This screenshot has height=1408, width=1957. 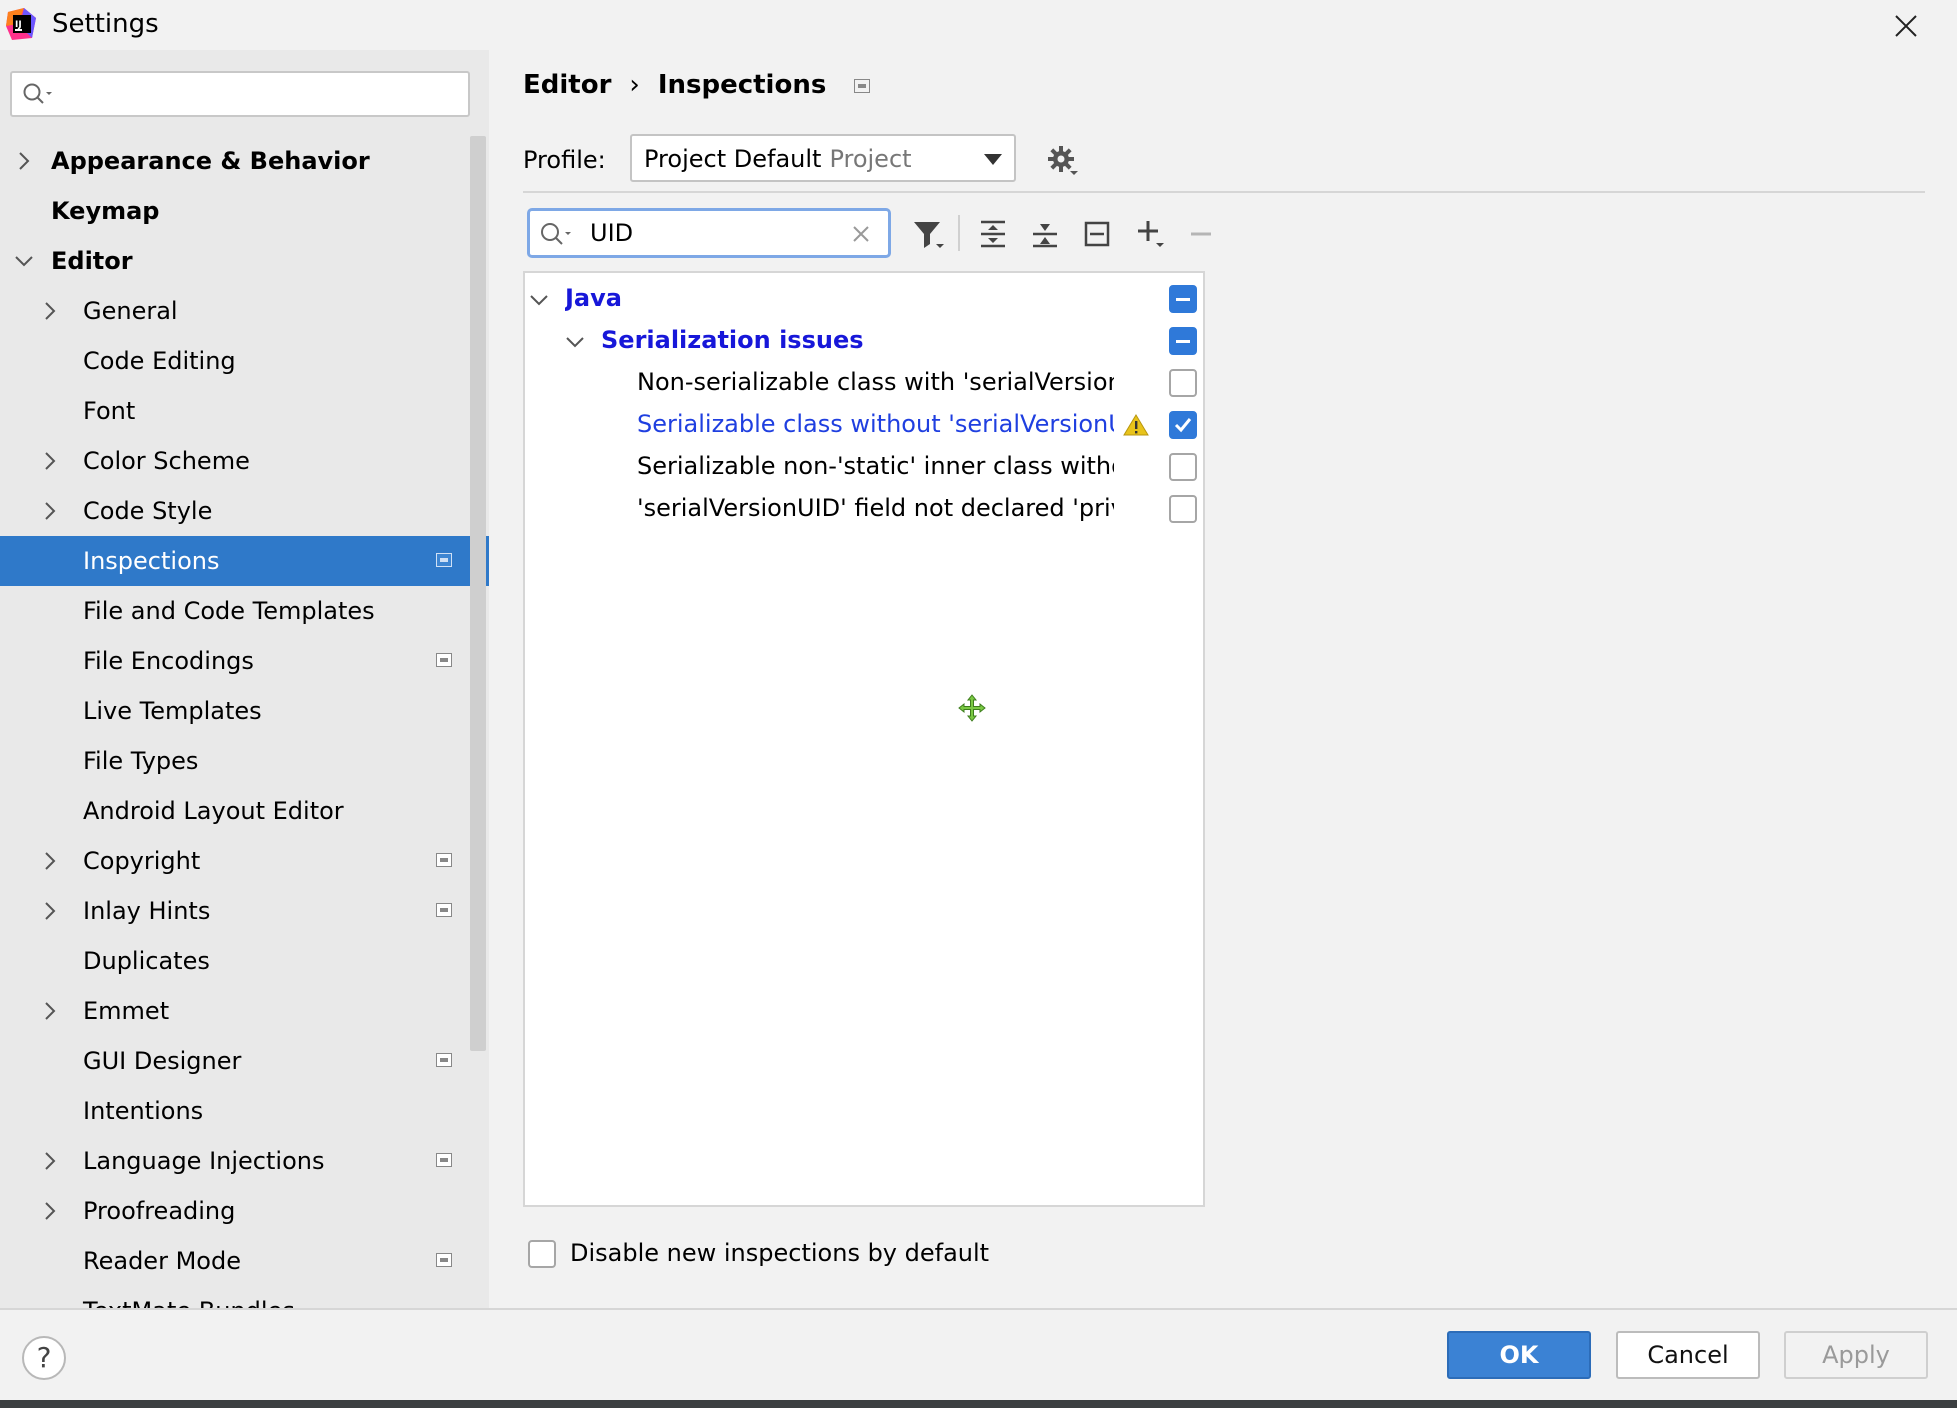 I want to click on sidebar-item-label: Code Editing, so click(x=159, y=361).